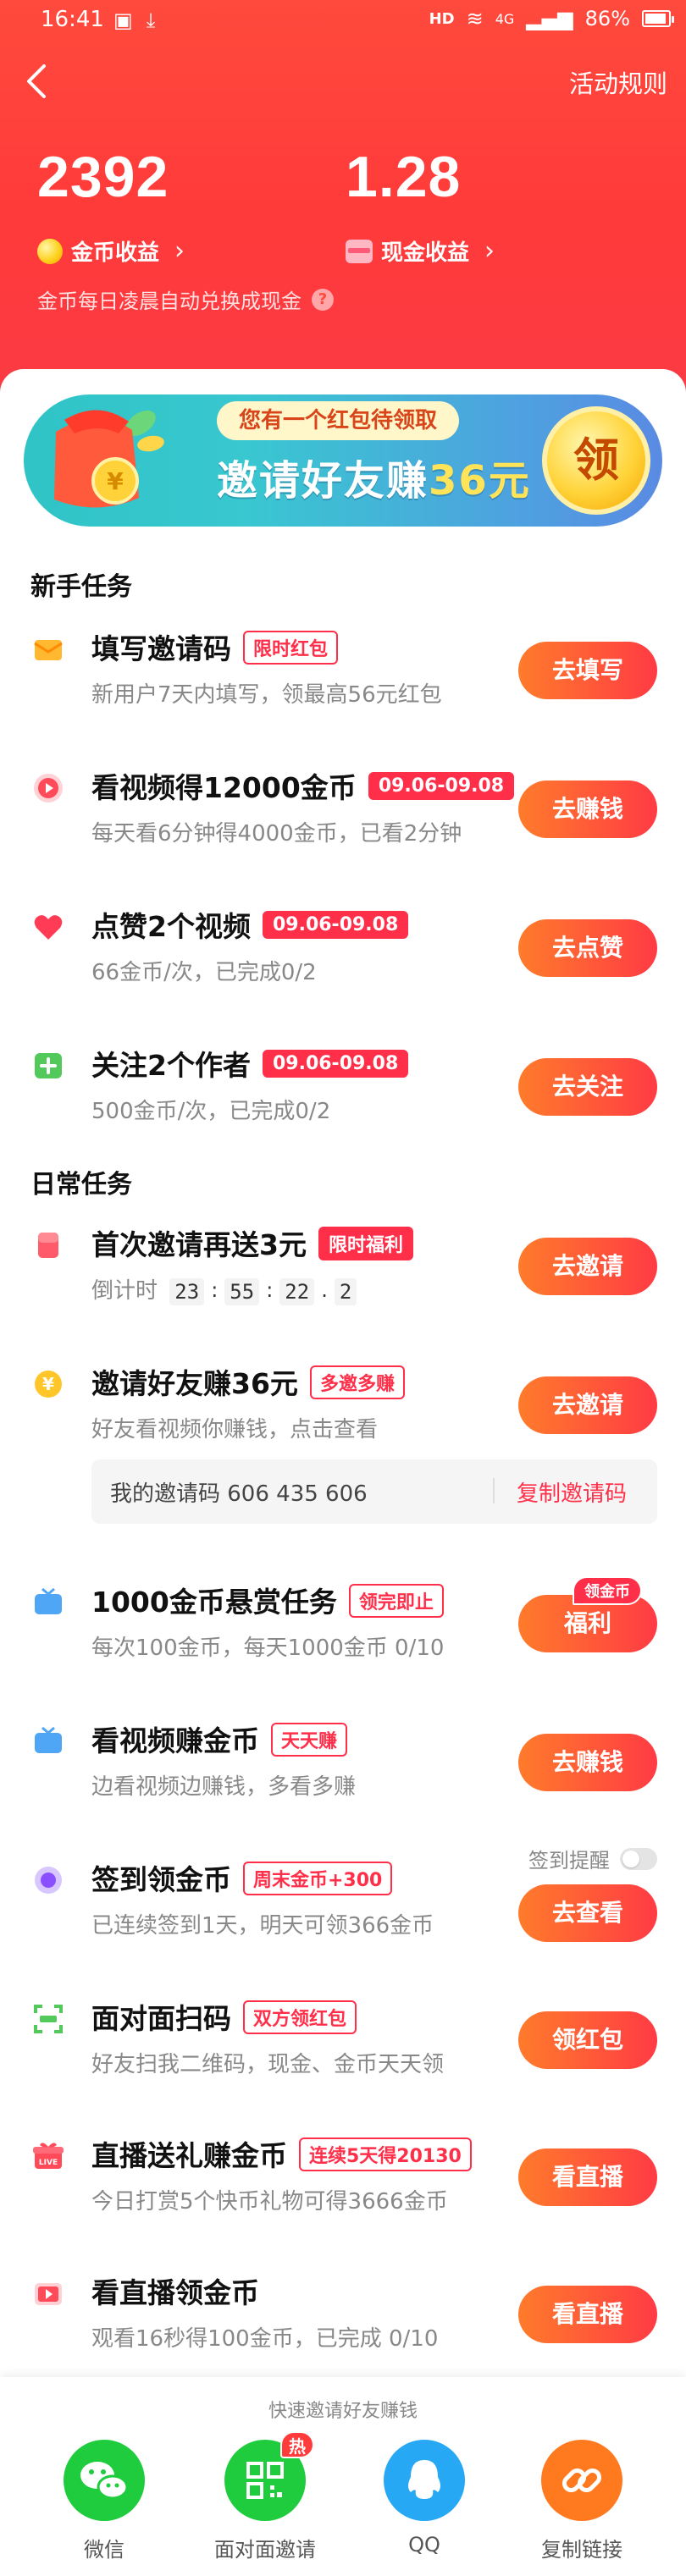  I want to click on copy-invite-code-button: 复制邀请码, so click(572, 1492).